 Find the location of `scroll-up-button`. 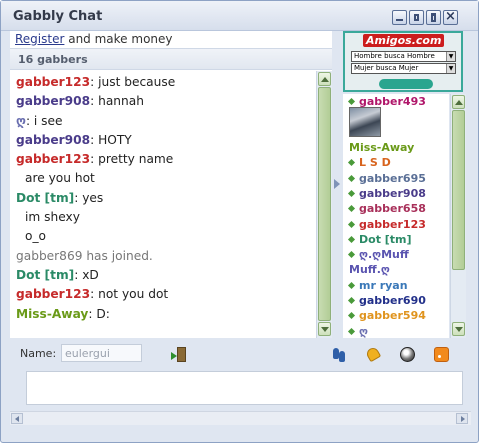

scroll-up-button is located at coordinates (324, 79).